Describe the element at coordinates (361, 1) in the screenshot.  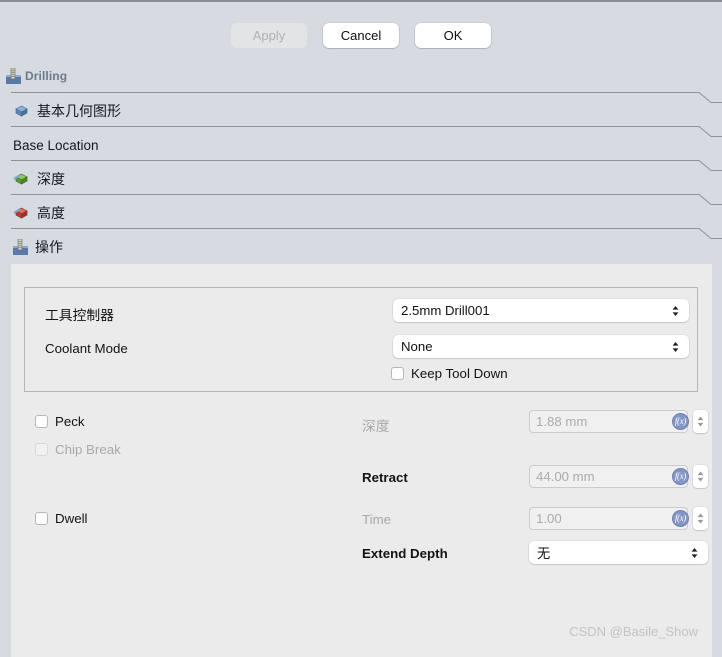
I see `window-top-edge` at that location.